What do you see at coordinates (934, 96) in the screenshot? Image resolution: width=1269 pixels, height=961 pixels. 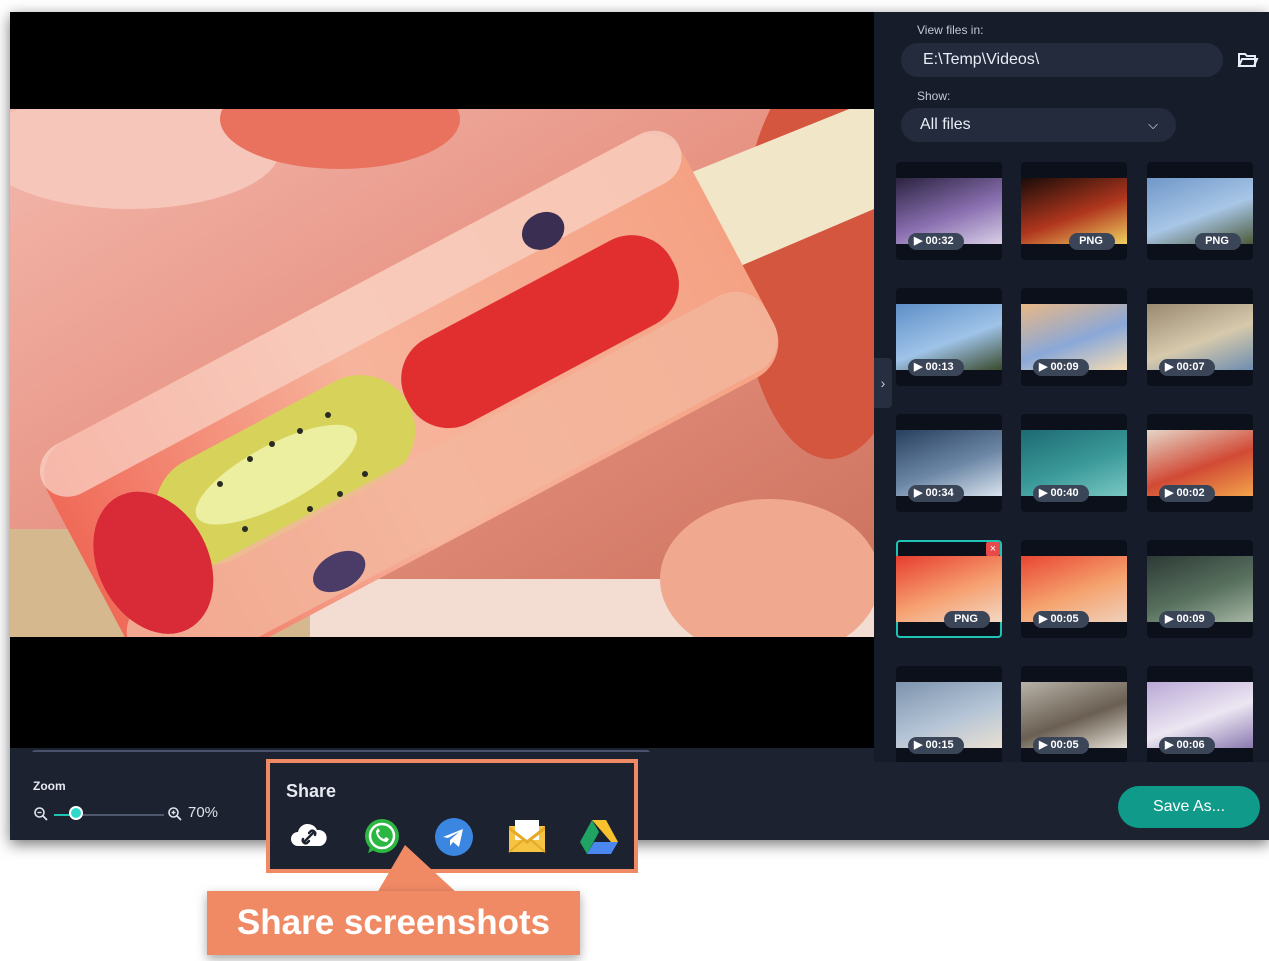 I see `show-label: Show:` at bounding box center [934, 96].